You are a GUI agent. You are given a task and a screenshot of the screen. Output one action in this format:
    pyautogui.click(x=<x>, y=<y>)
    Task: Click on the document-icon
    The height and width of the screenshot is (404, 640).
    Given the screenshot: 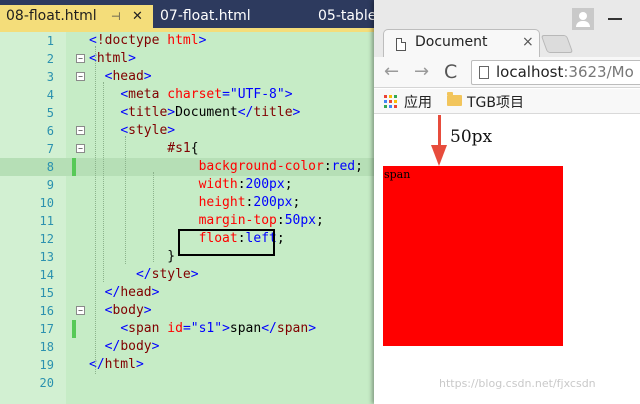 What is the action you would take?
    pyautogui.click(x=401, y=44)
    